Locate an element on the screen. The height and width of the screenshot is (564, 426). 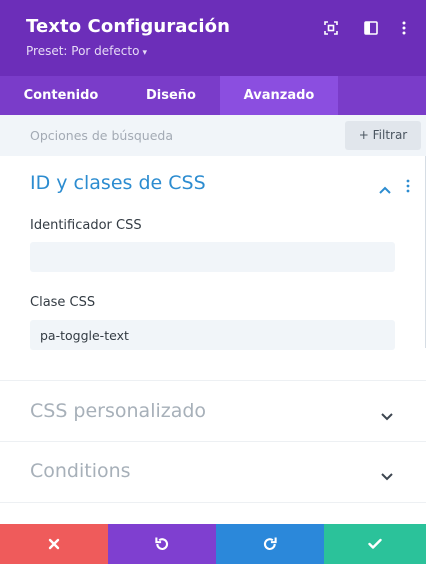
preset-selector: Preset: Por defecto ▾ is located at coordinates (86, 51).